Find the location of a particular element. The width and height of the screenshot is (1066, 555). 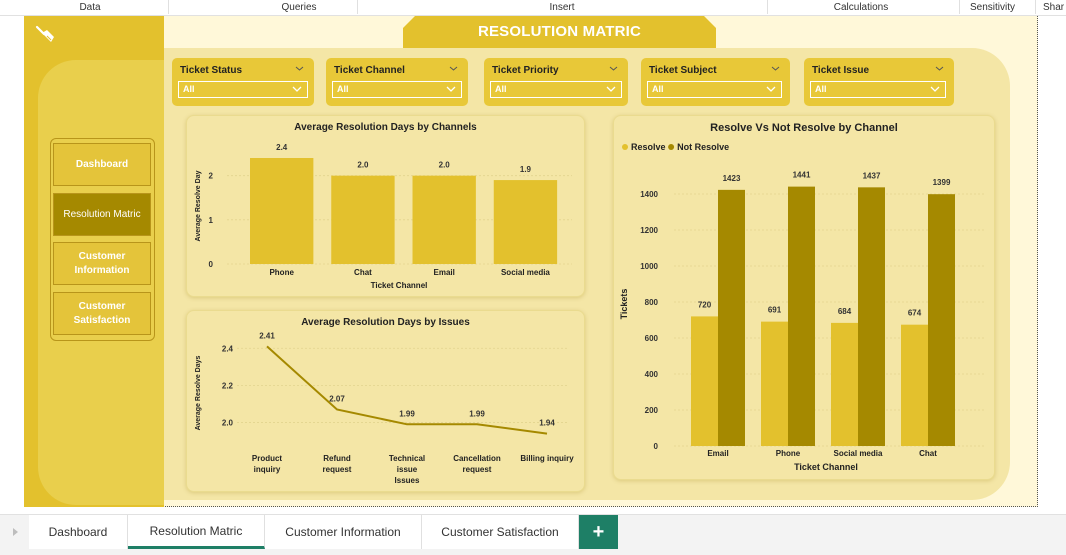

nav-resolution-matric-button: Resolution Matric is located at coordinates (102, 214).